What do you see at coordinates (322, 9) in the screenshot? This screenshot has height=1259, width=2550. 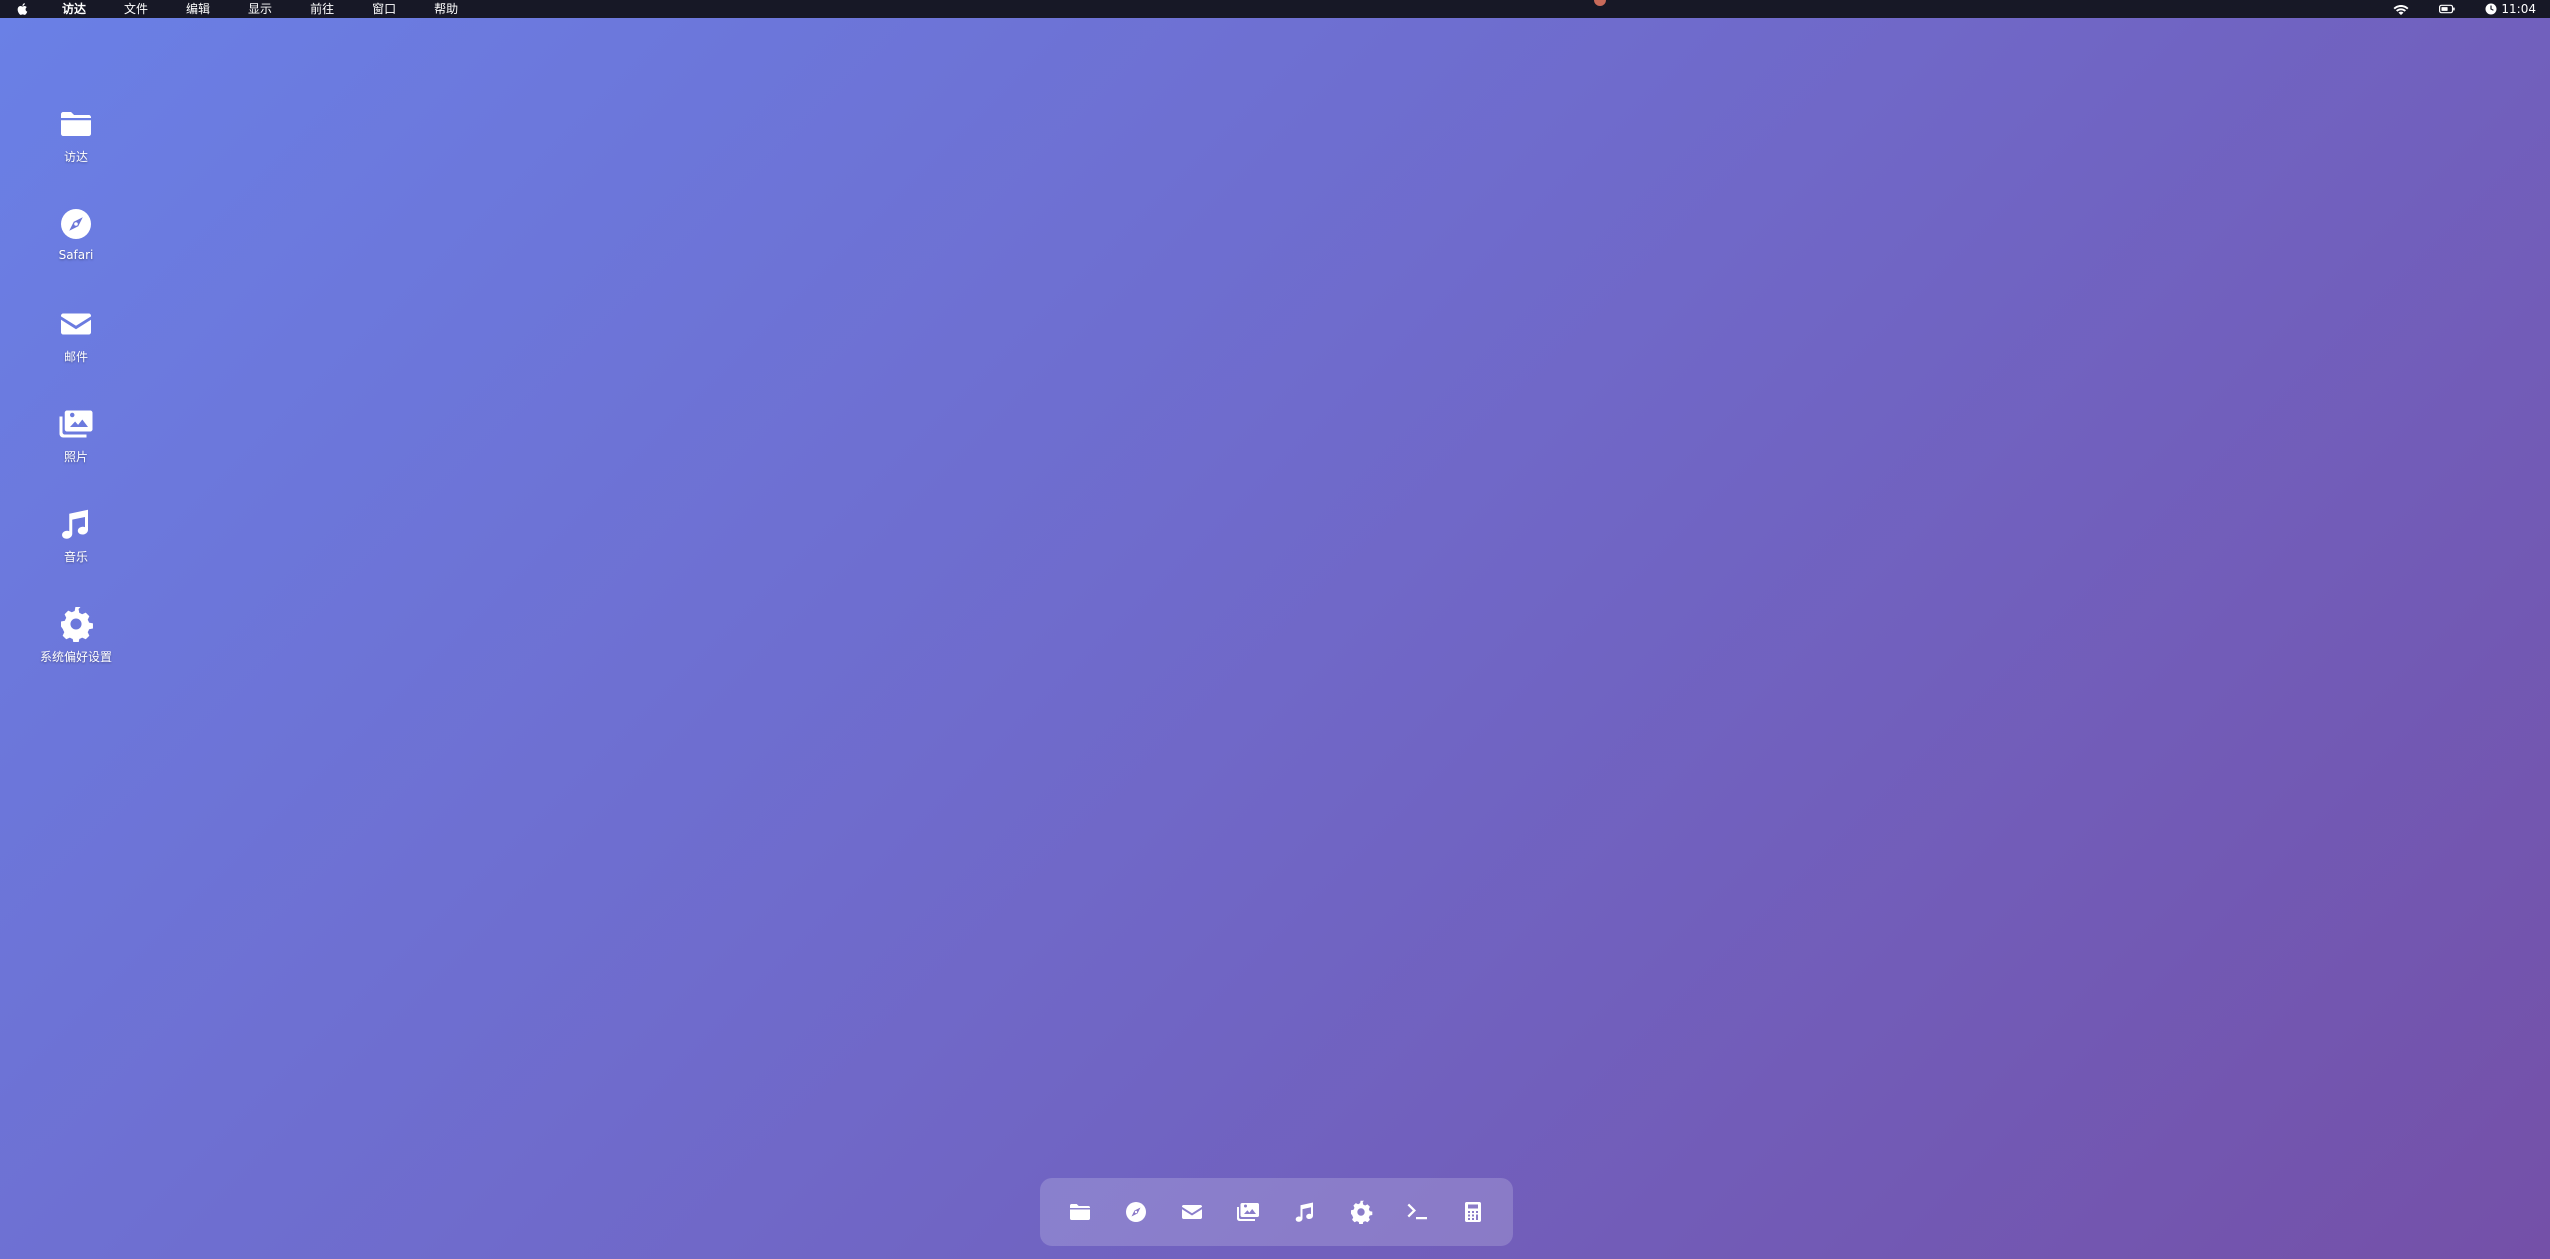 I see `menu-item-go: 前往` at bounding box center [322, 9].